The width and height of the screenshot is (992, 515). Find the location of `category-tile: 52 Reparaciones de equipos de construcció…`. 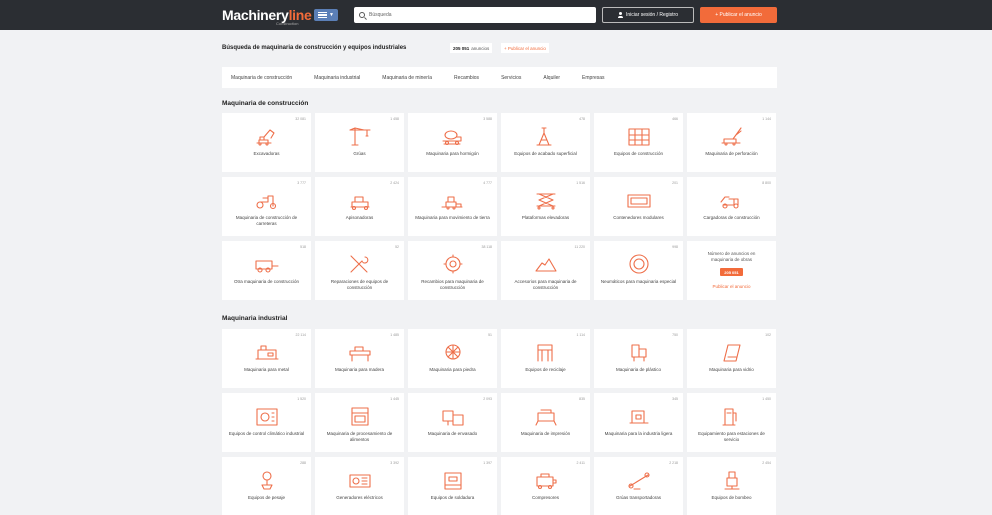

category-tile: 52 Reparaciones de equipos de construcció… is located at coordinates (359, 270).